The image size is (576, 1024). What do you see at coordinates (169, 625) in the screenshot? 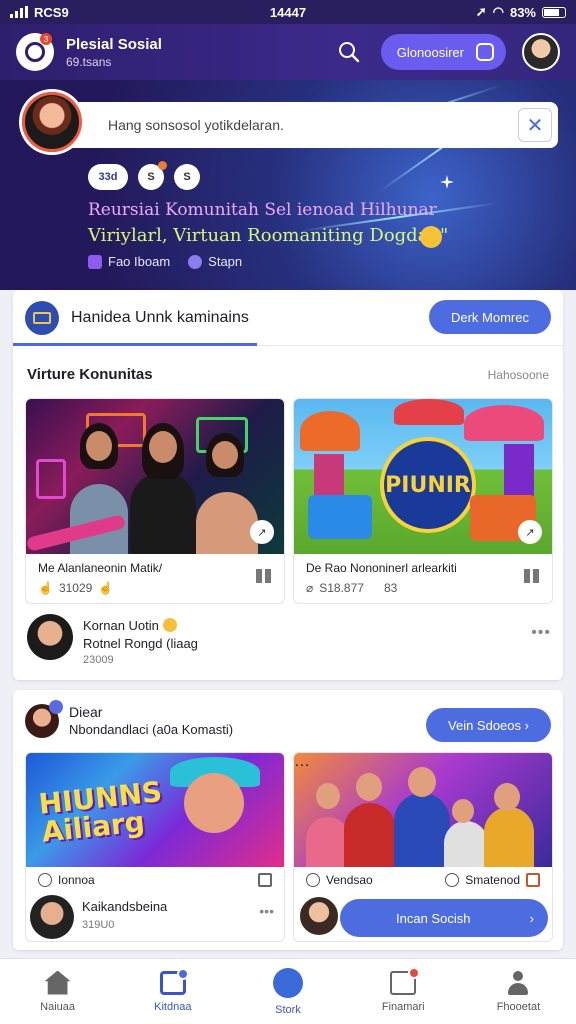
I see `emoji-icon` at bounding box center [169, 625].